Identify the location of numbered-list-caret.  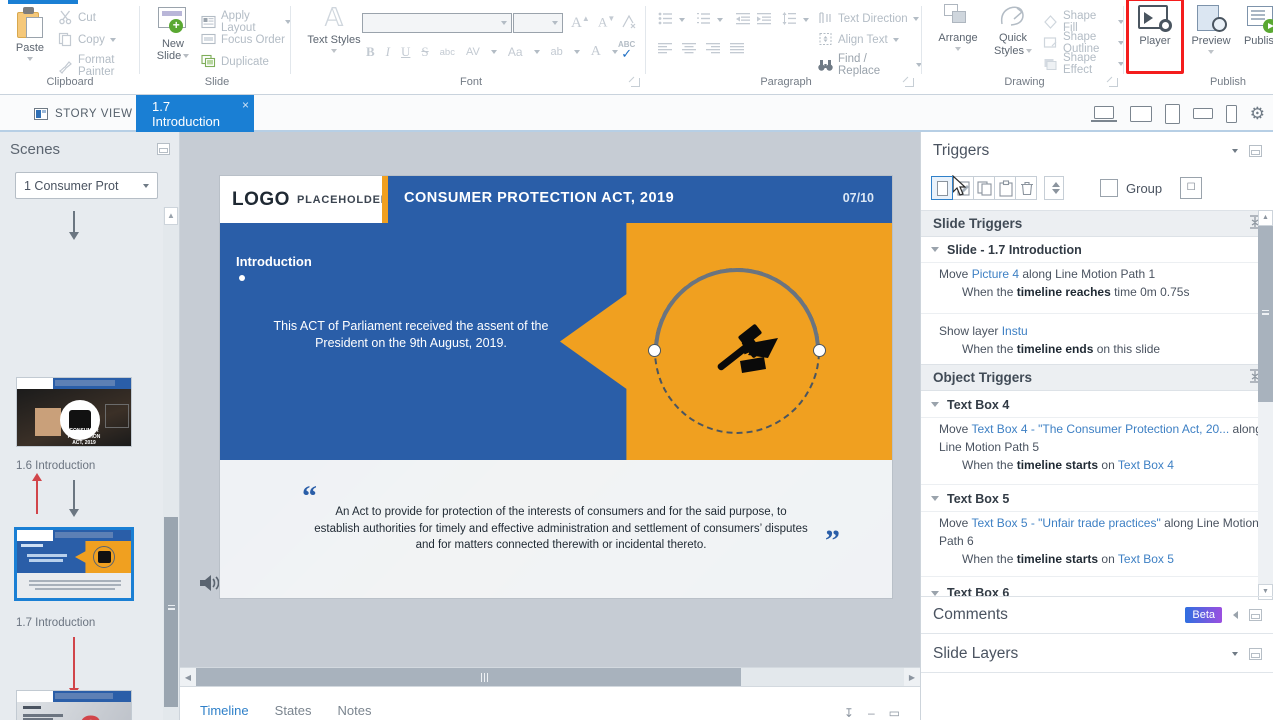
(720, 19).